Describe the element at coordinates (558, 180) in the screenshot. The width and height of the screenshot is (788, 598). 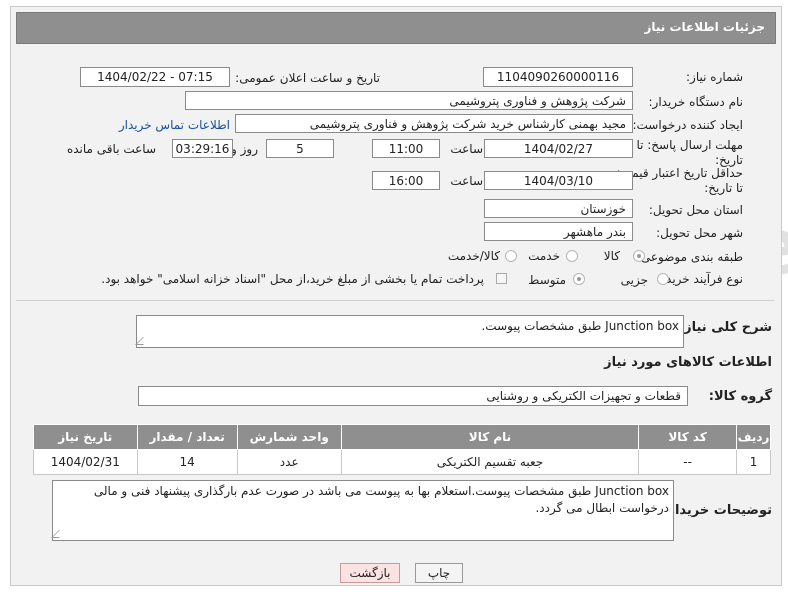
I see `validity-date-field: 1404/03/10` at that location.